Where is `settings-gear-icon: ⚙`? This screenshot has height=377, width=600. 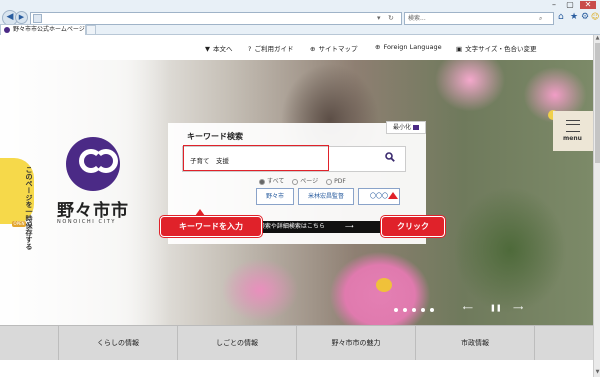
settings-gear-icon: ⚙ is located at coordinates (585, 17).